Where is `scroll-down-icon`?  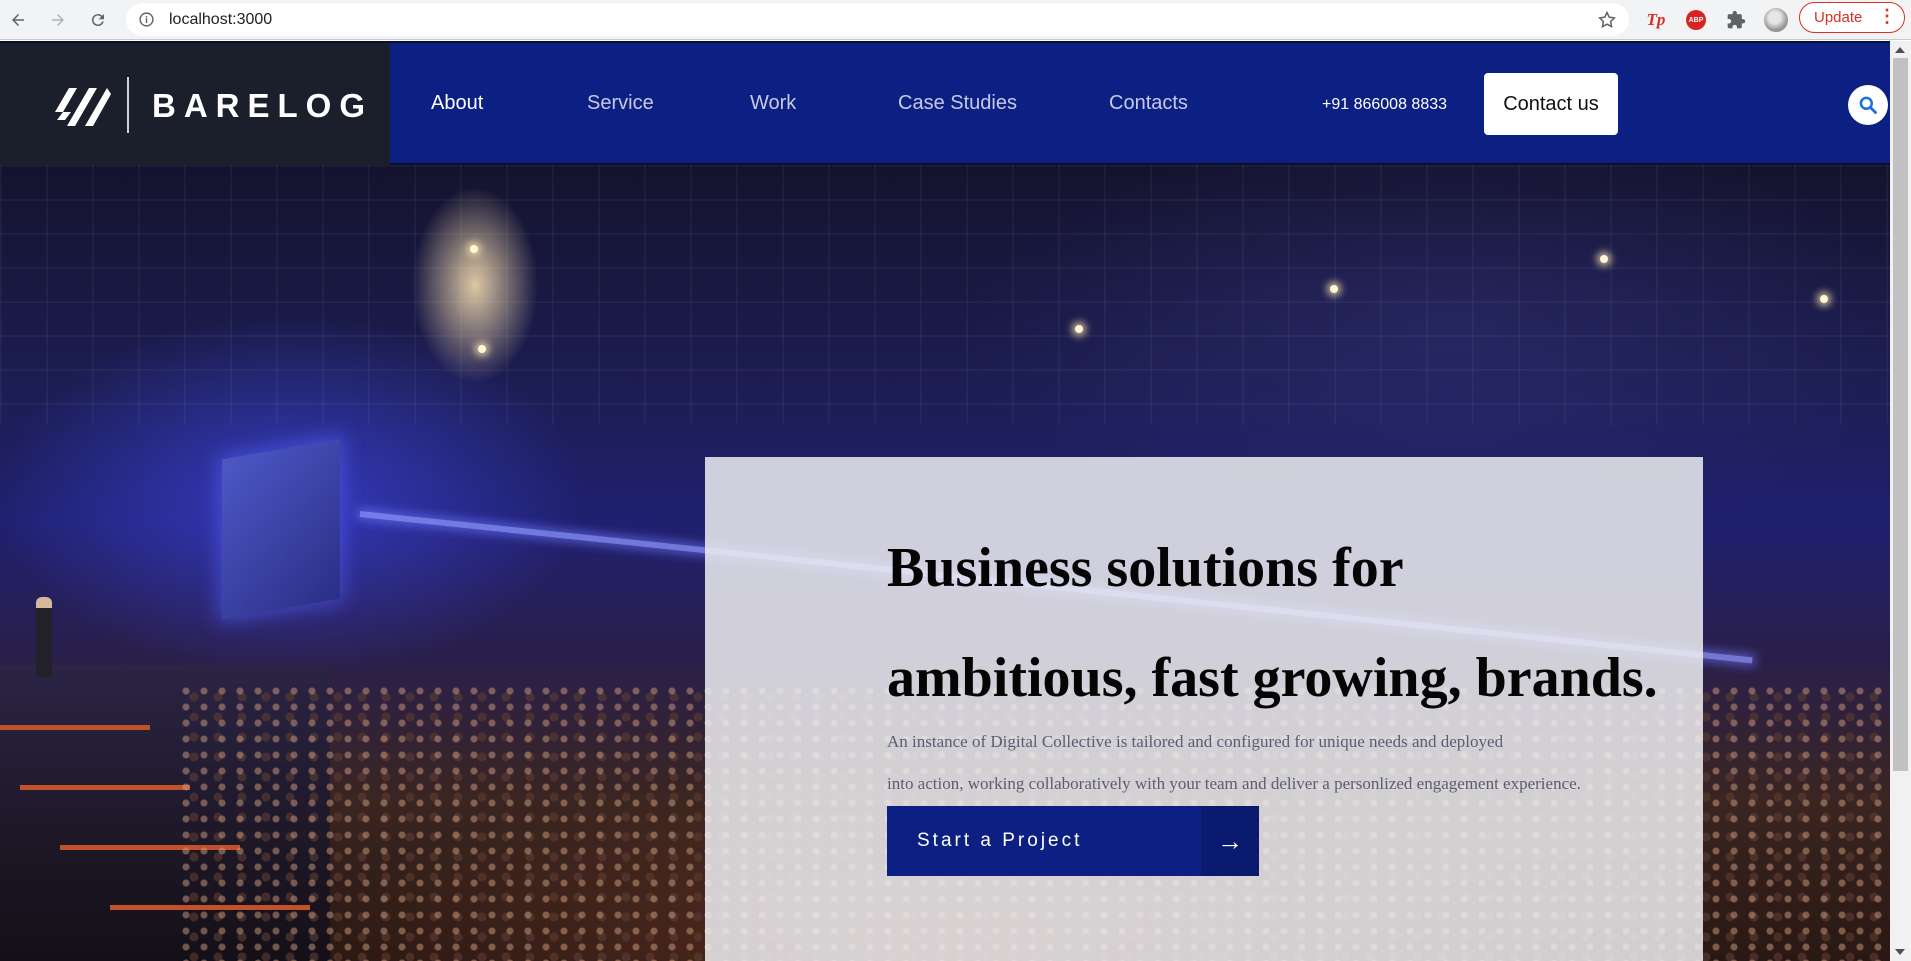 scroll-down-icon is located at coordinates (1900, 952).